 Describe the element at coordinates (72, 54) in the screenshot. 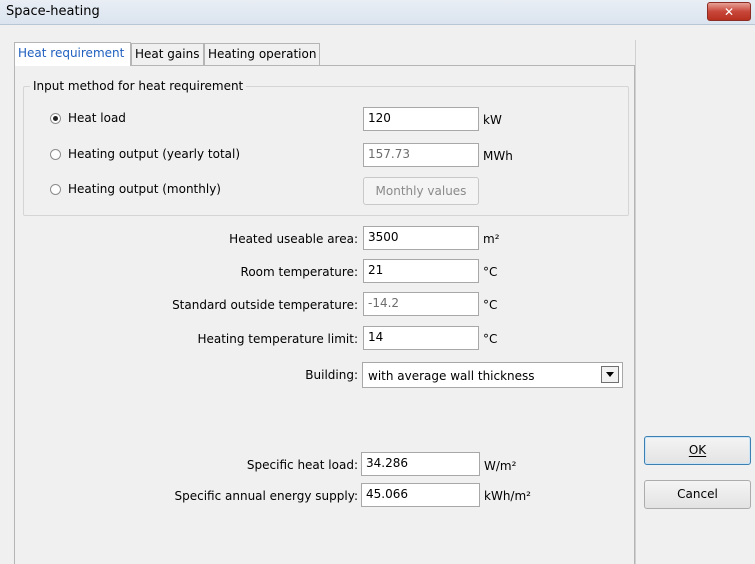

I see `tab-heat-requirement: Heat requirement` at that location.